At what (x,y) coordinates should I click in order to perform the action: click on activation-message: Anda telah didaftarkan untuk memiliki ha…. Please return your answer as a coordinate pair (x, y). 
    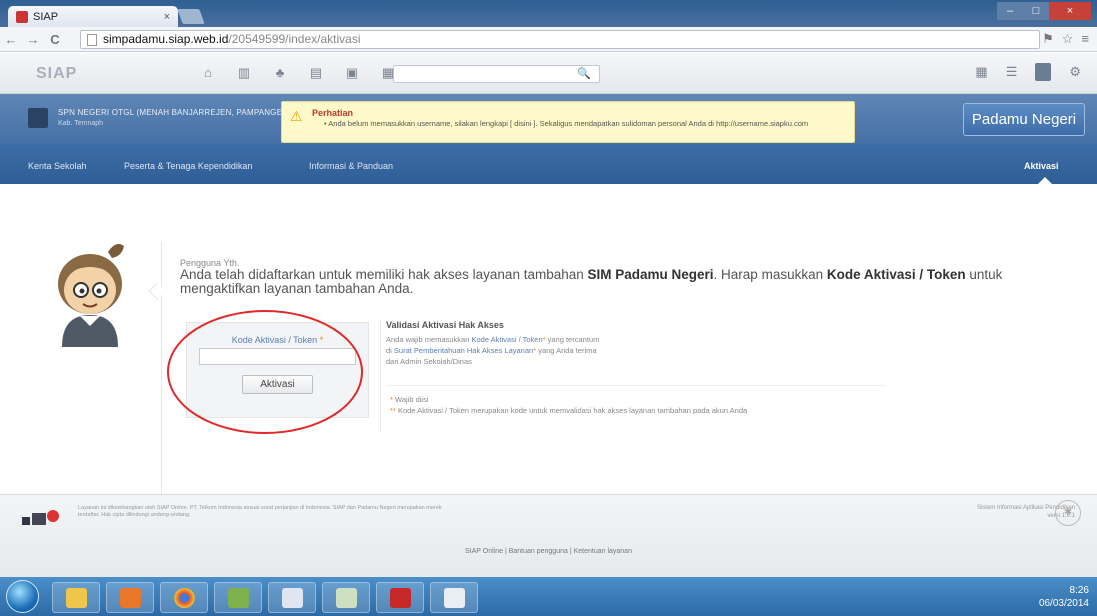
    Looking at the image, I should click on (620, 282).